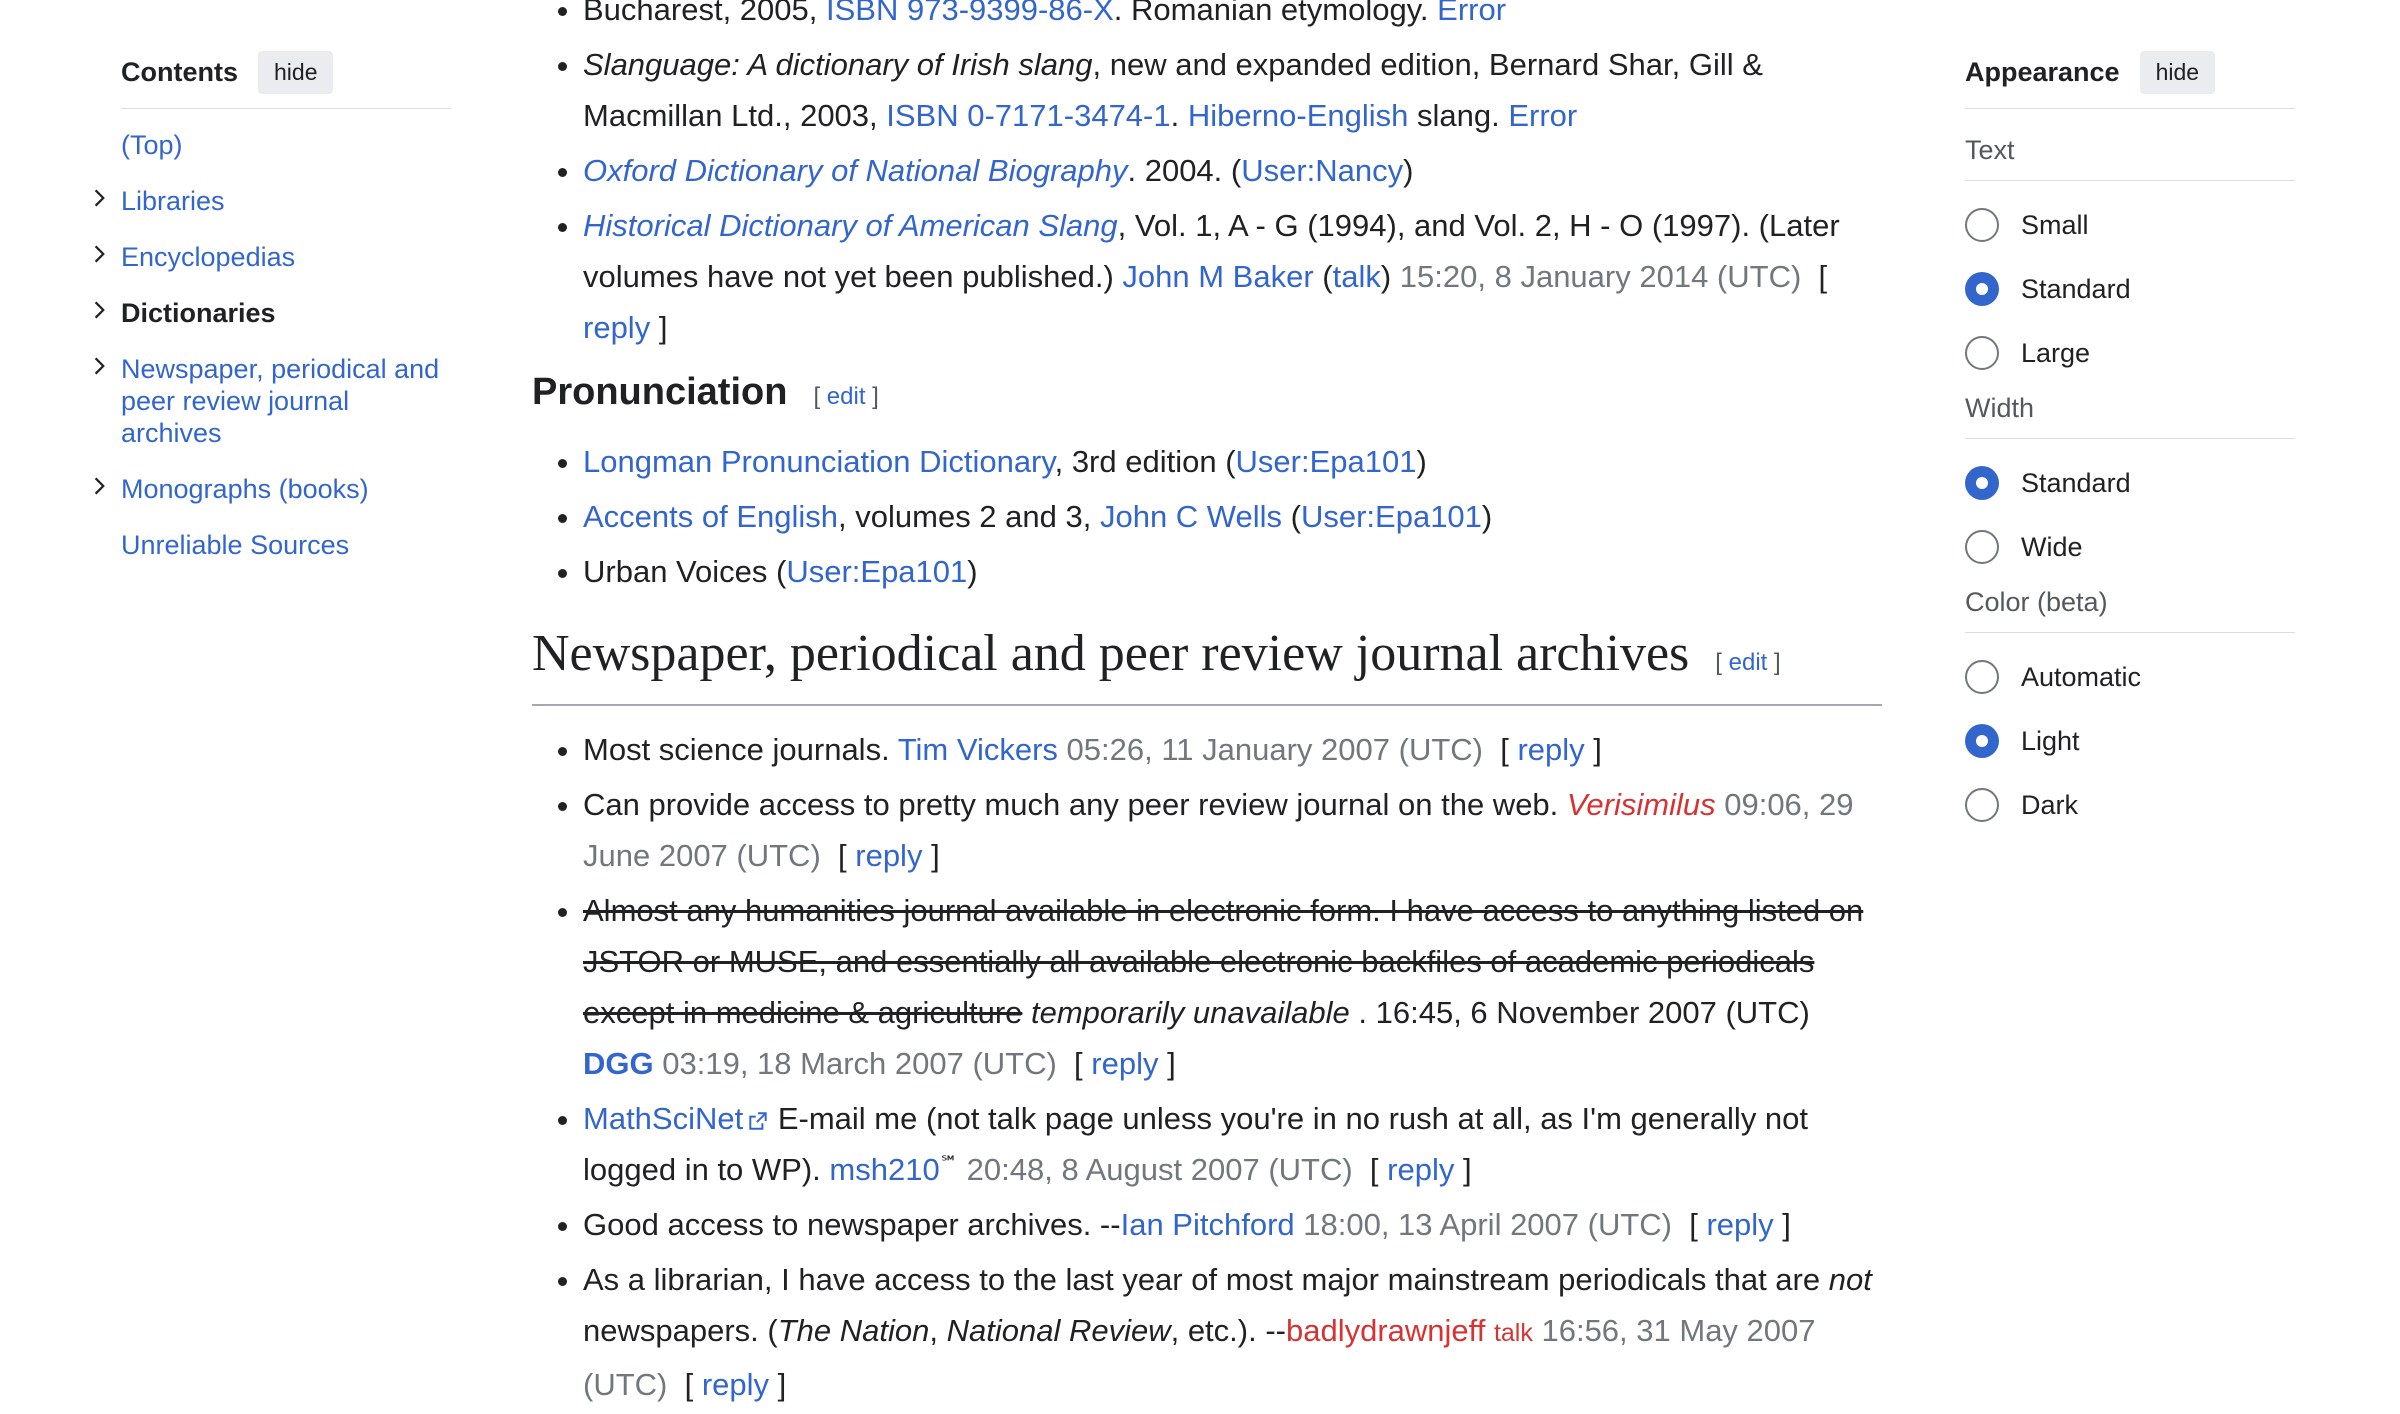 Image resolution: width=2400 pixels, height=1414 pixels. What do you see at coordinates (1186, 1012) in the screenshot?
I see `italic-text: temporarily unavailable` at bounding box center [1186, 1012].